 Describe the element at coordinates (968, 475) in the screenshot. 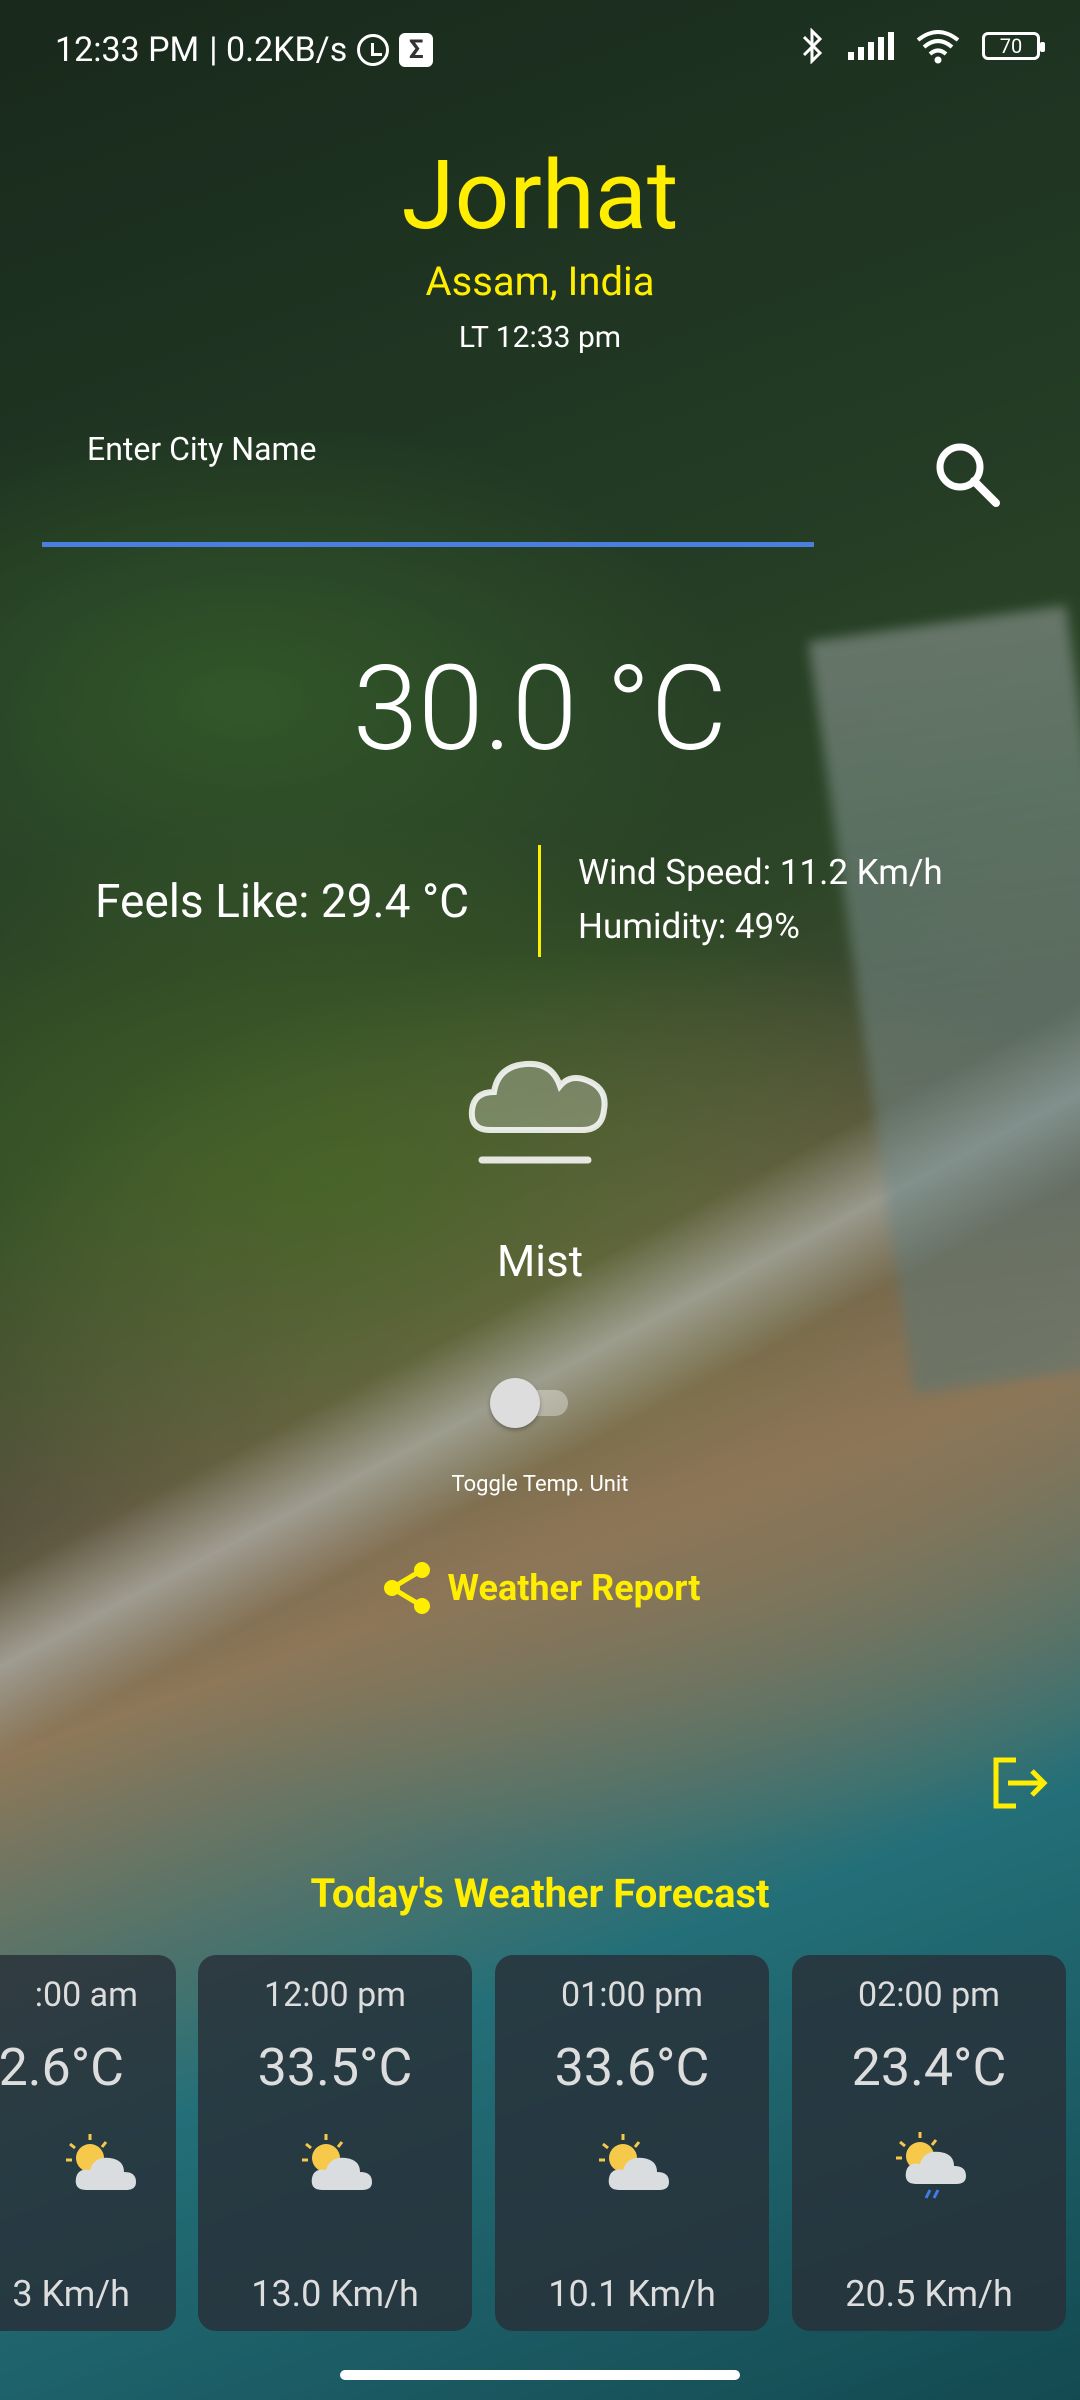

I see `search-icon` at that location.